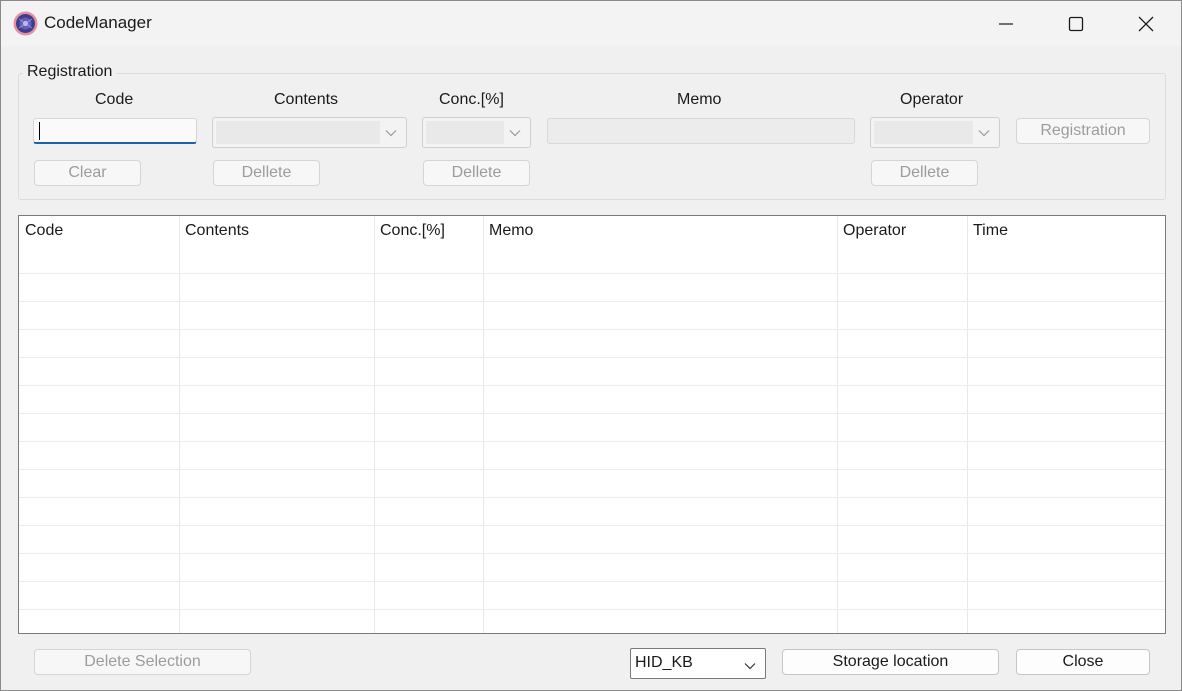 Image resolution: width=1182 pixels, height=691 pixels. I want to click on close-button: Close, so click(1083, 662).